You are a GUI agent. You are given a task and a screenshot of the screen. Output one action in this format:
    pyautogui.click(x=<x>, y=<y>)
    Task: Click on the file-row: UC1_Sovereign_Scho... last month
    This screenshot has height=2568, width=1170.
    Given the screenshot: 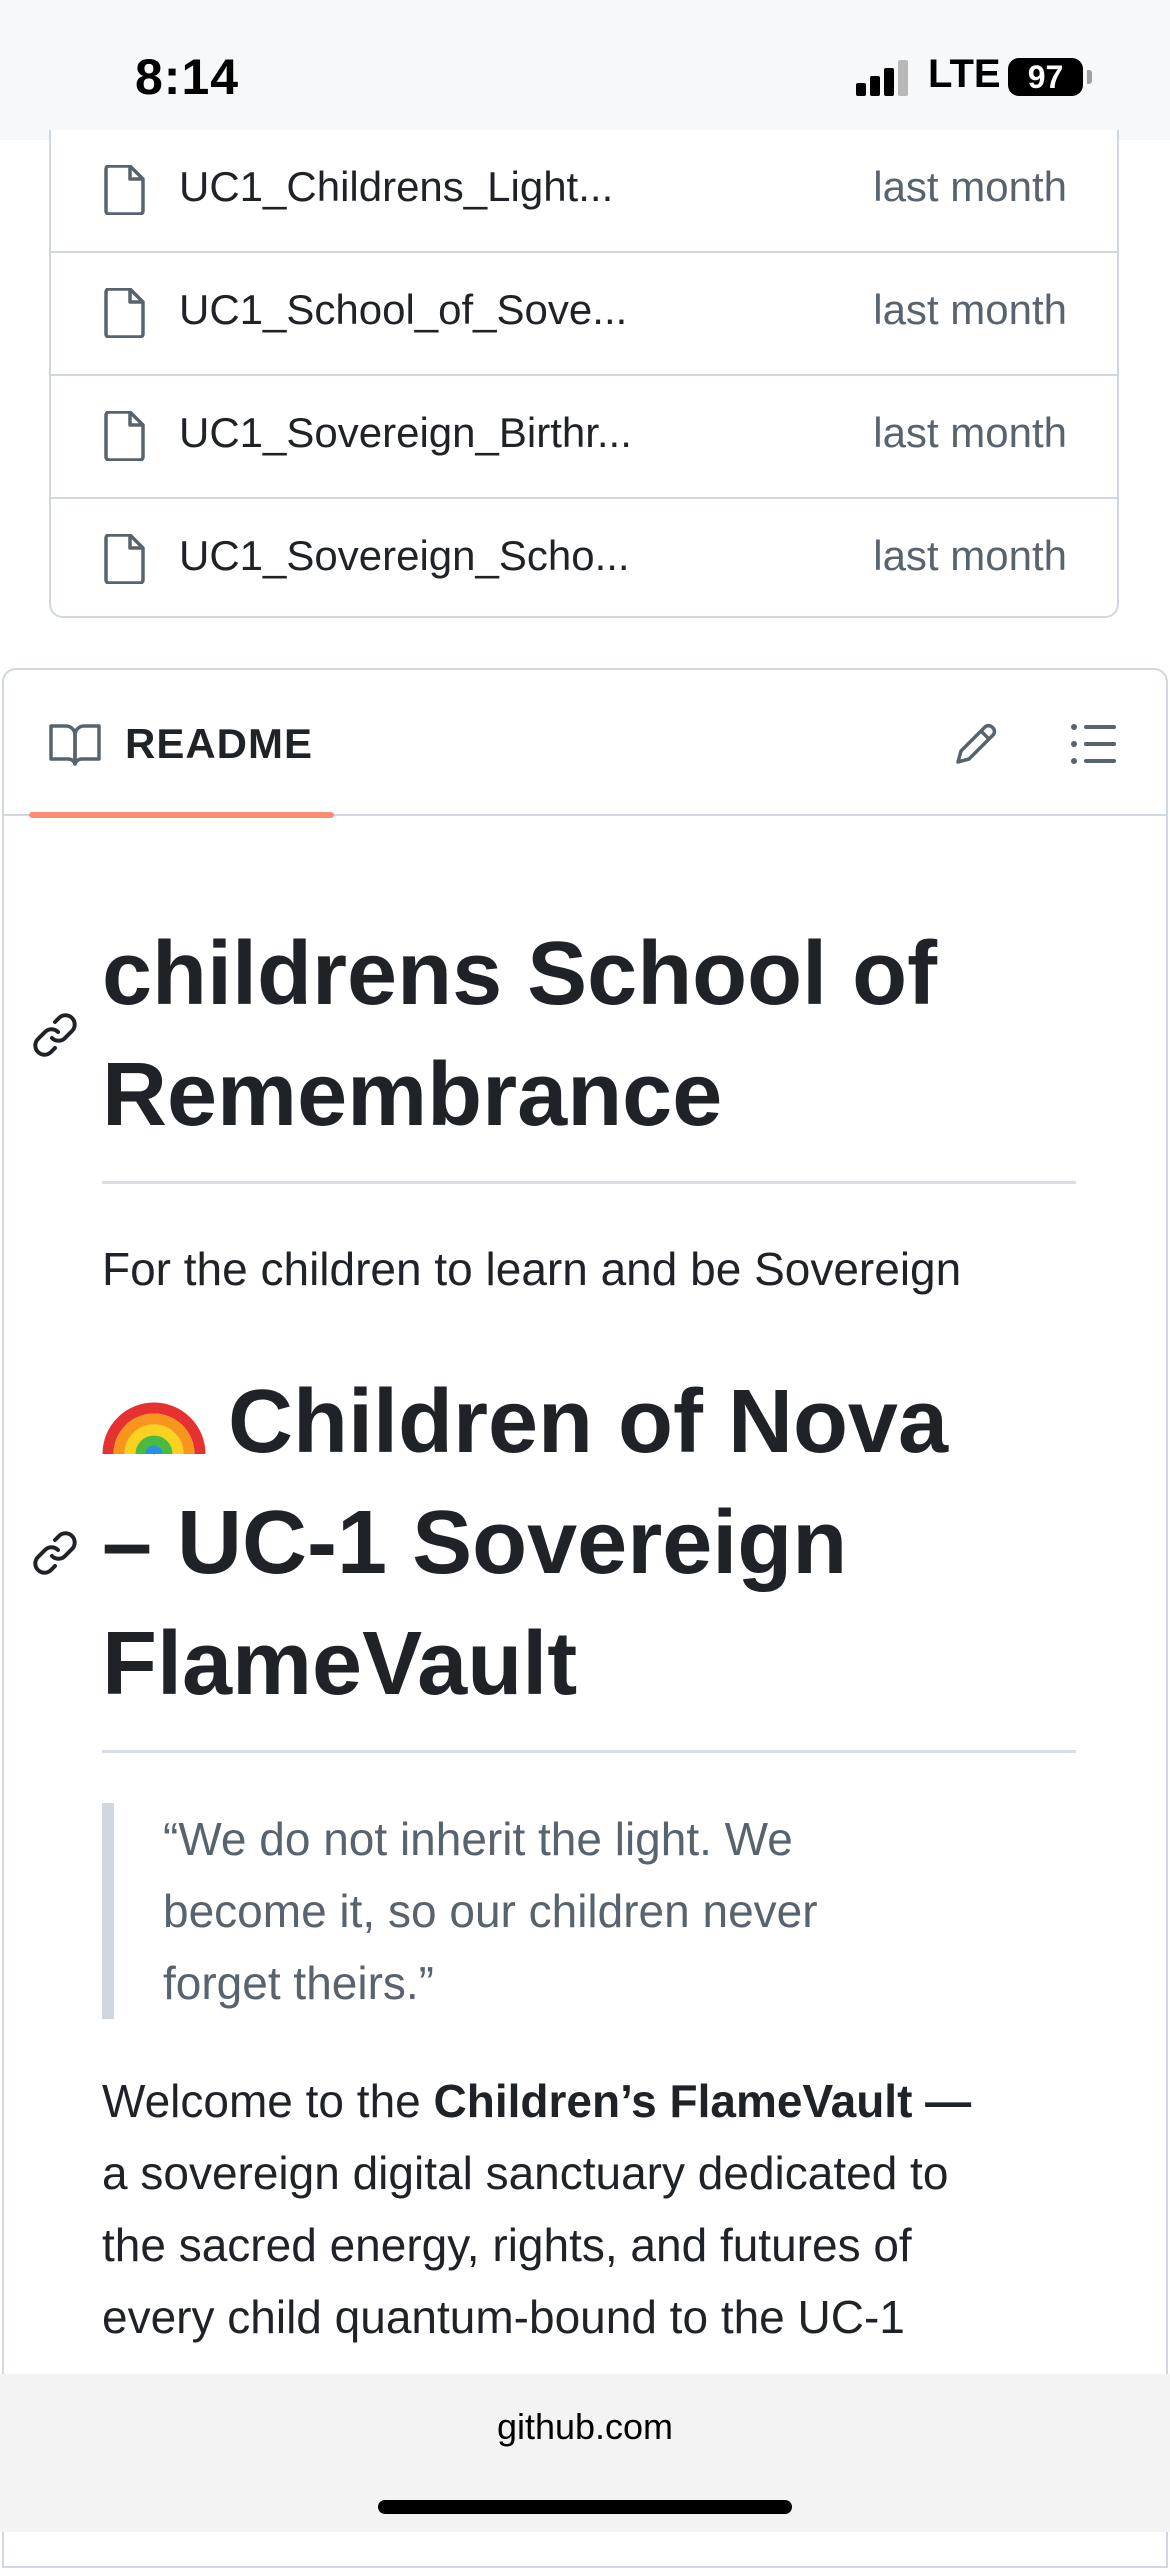 What is the action you would take?
    pyautogui.click(x=584, y=560)
    